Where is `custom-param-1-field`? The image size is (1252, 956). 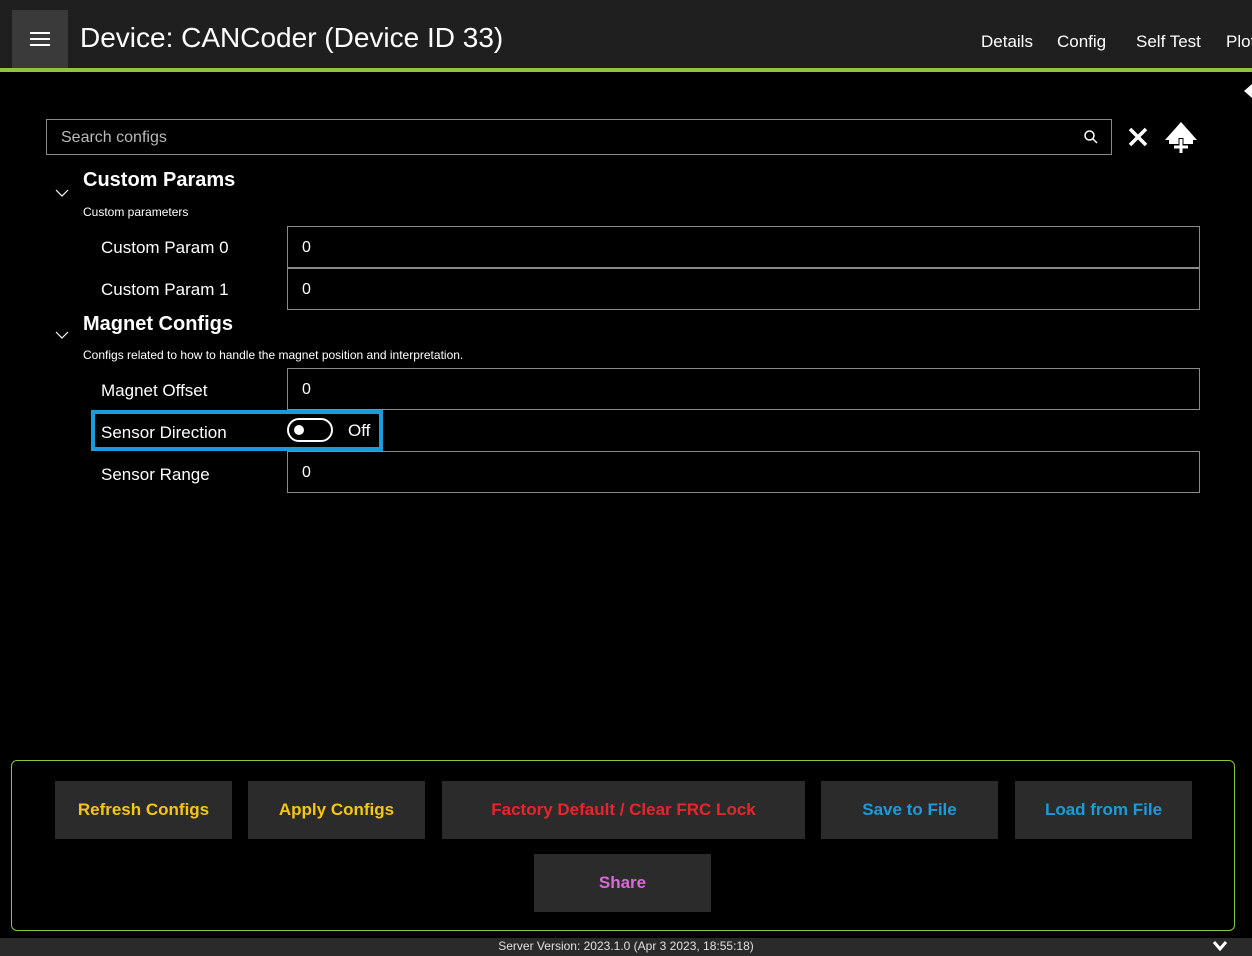
custom-param-1-field is located at coordinates (743, 289).